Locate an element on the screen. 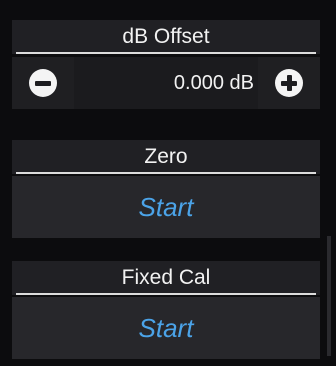  db-offset-header: dB Offset is located at coordinates (166, 37).